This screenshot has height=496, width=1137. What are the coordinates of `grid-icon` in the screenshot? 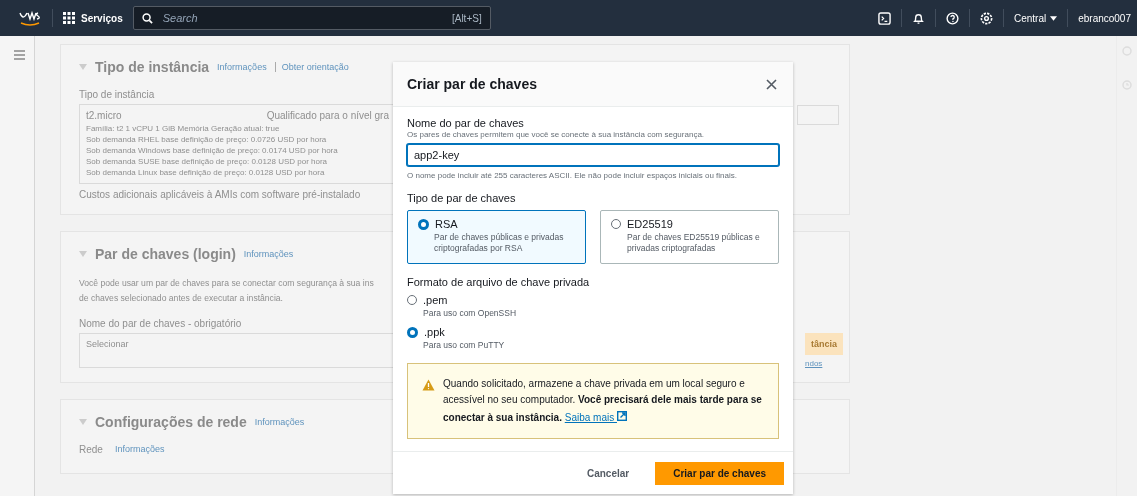 It's located at (69, 18).